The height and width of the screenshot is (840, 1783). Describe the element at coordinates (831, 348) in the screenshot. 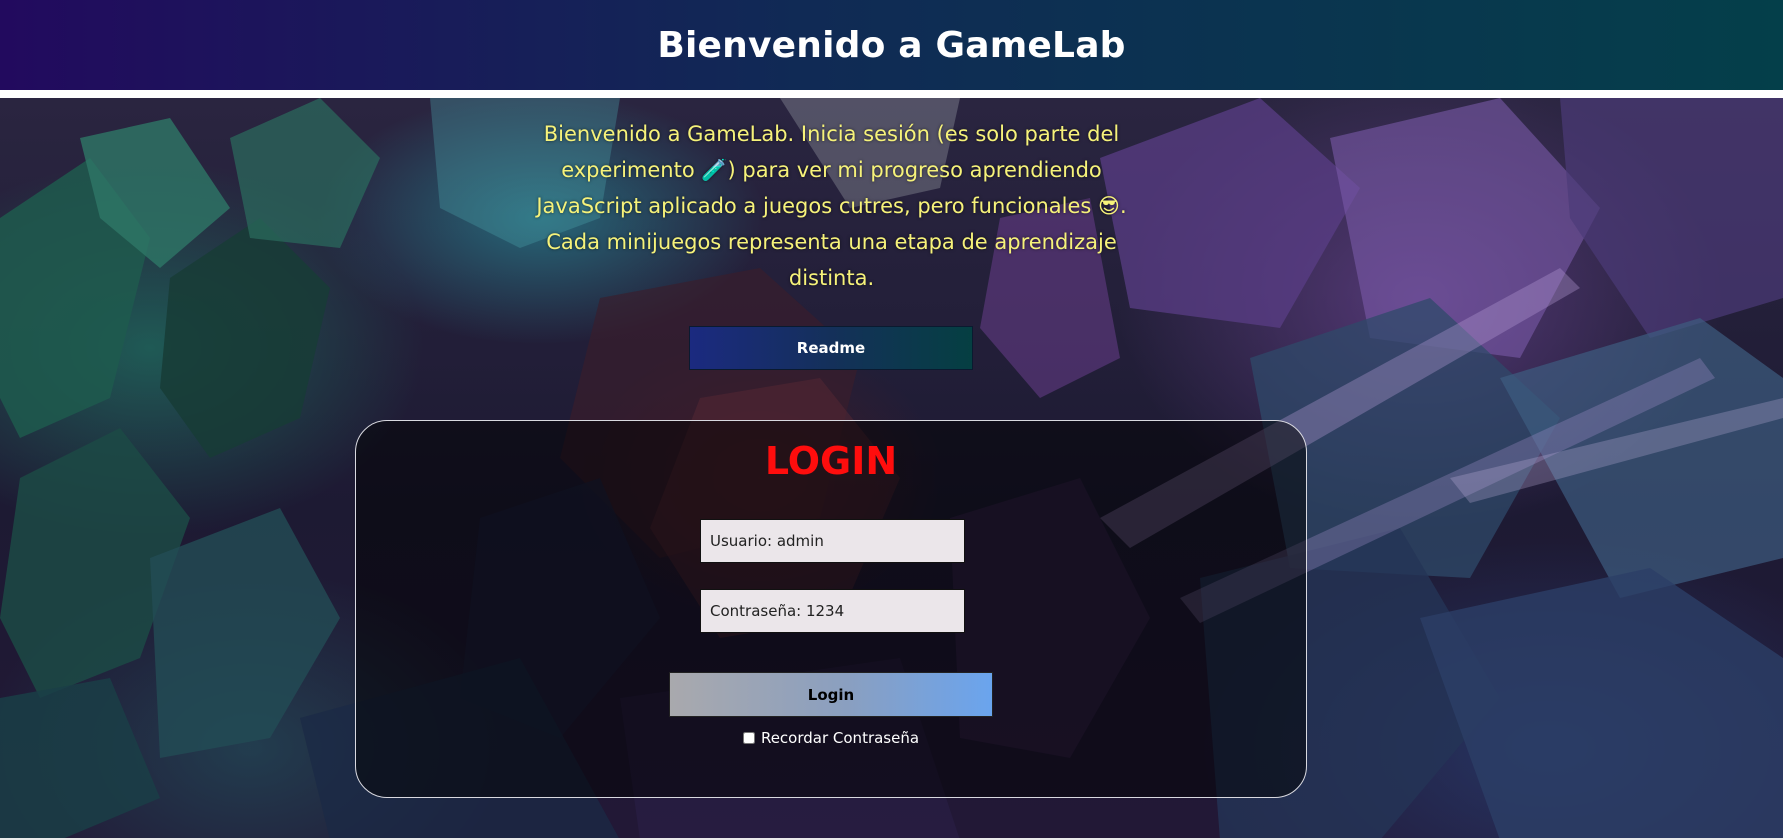

I see `readme-button: Readme` at that location.